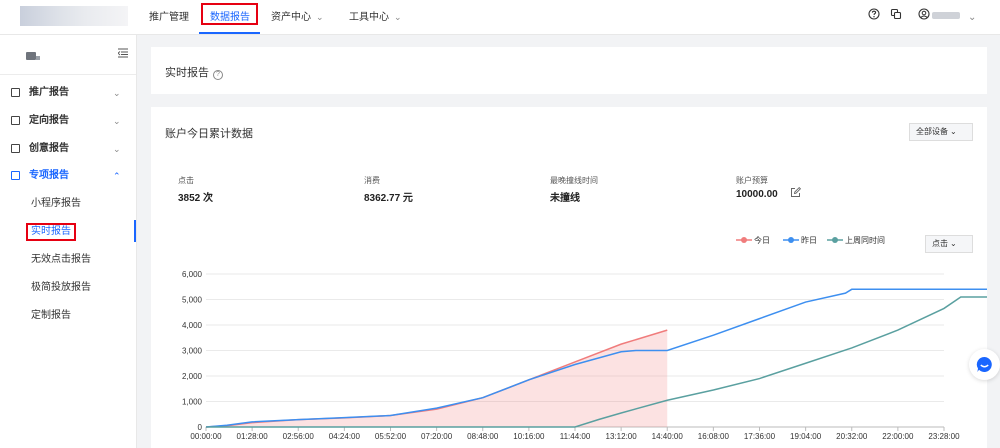 This screenshot has width=1000, height=448. I want to click on metric-select-value: 点击, so click(940, 243).